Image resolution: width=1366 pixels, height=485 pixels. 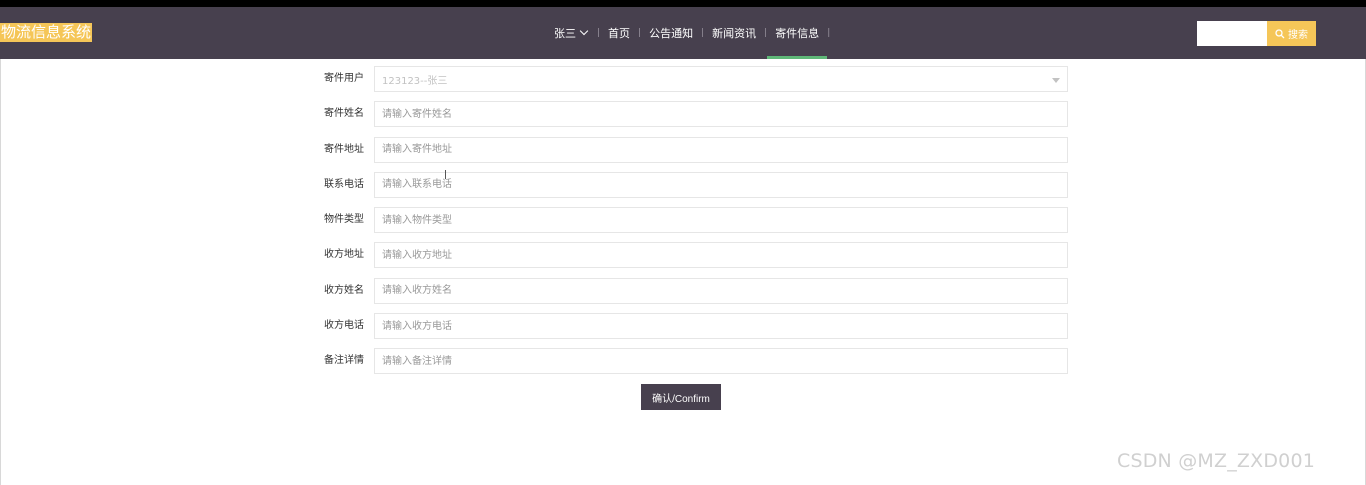 I want to click on nav-home: 首页, so click(x=619, y=33).